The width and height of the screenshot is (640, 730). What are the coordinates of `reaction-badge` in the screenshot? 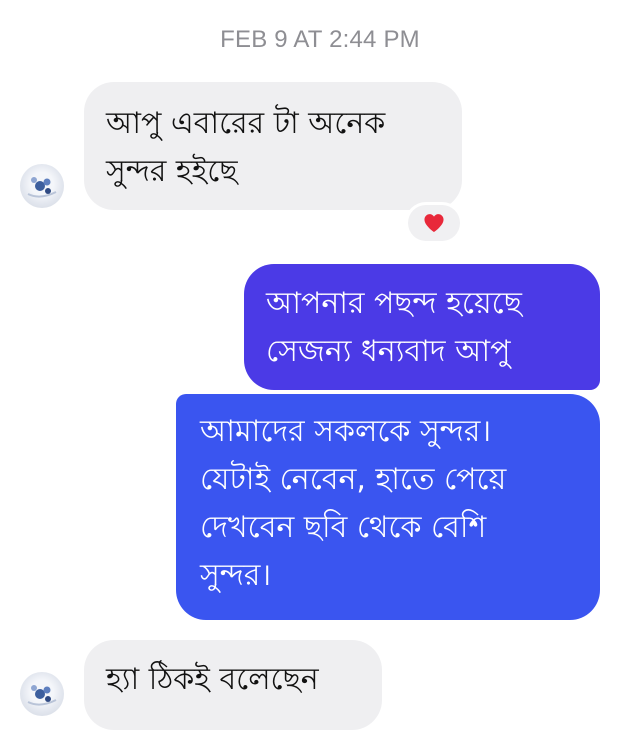 It's located at (434, 223).